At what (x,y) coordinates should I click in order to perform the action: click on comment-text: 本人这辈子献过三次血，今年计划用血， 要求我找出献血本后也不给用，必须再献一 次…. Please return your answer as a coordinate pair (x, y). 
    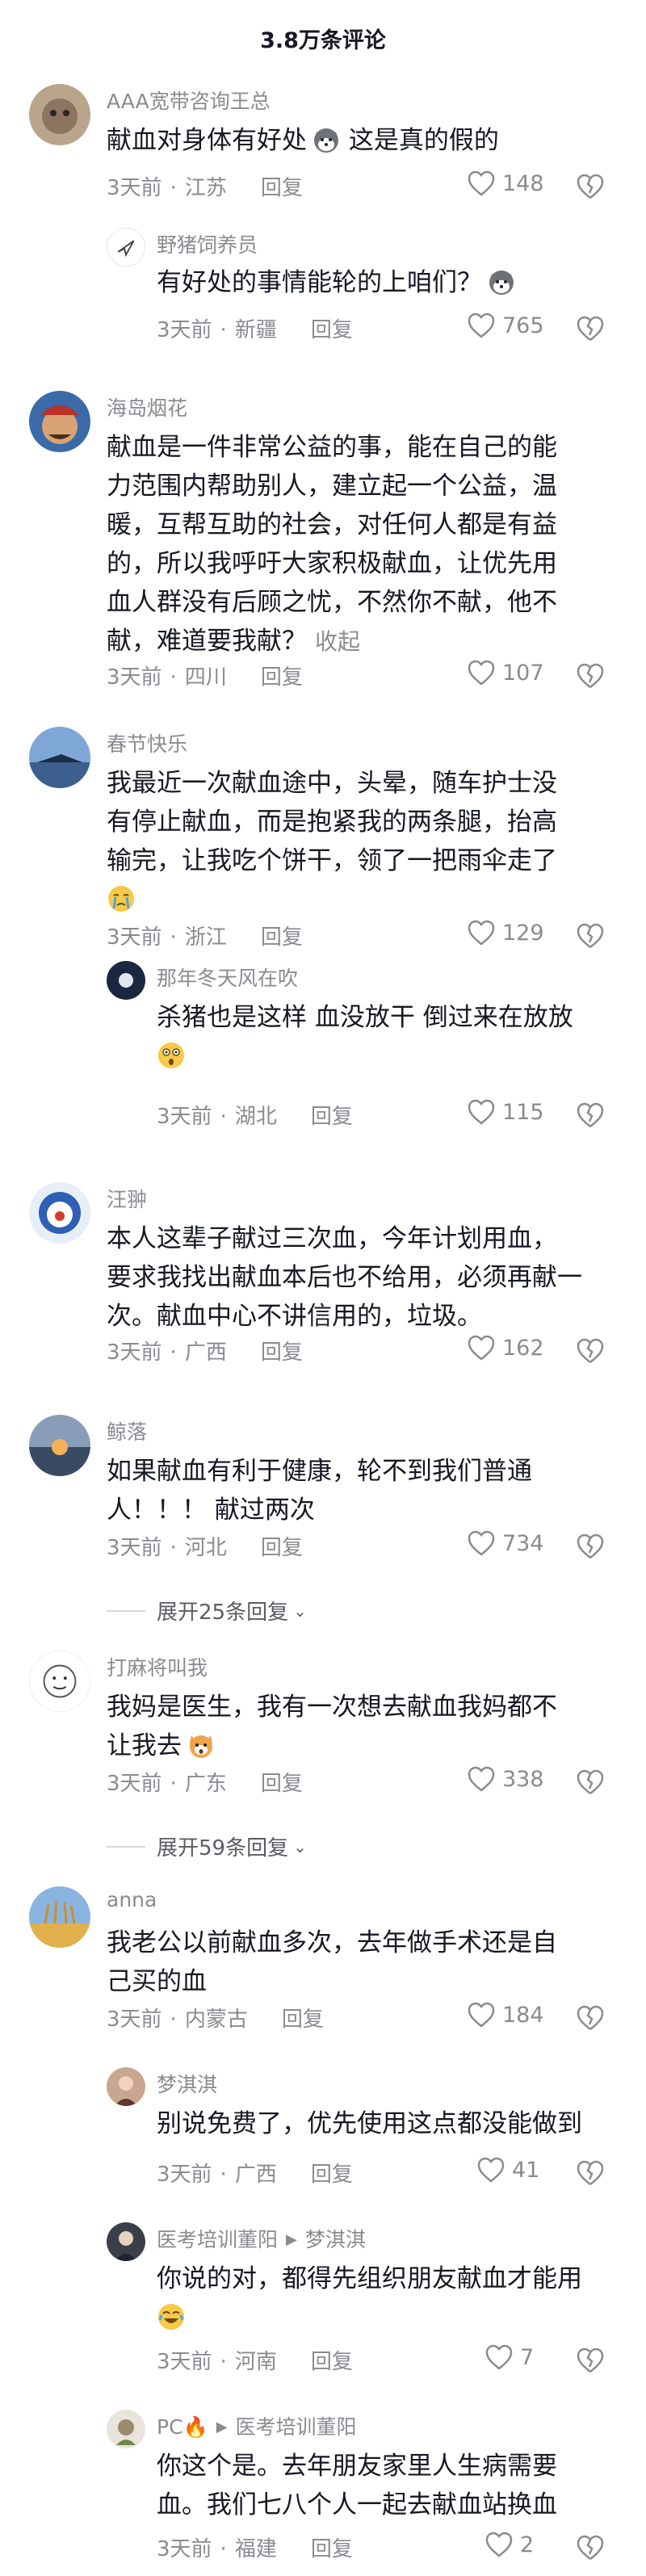
    Looking at the image, I should click on (345, 1277).